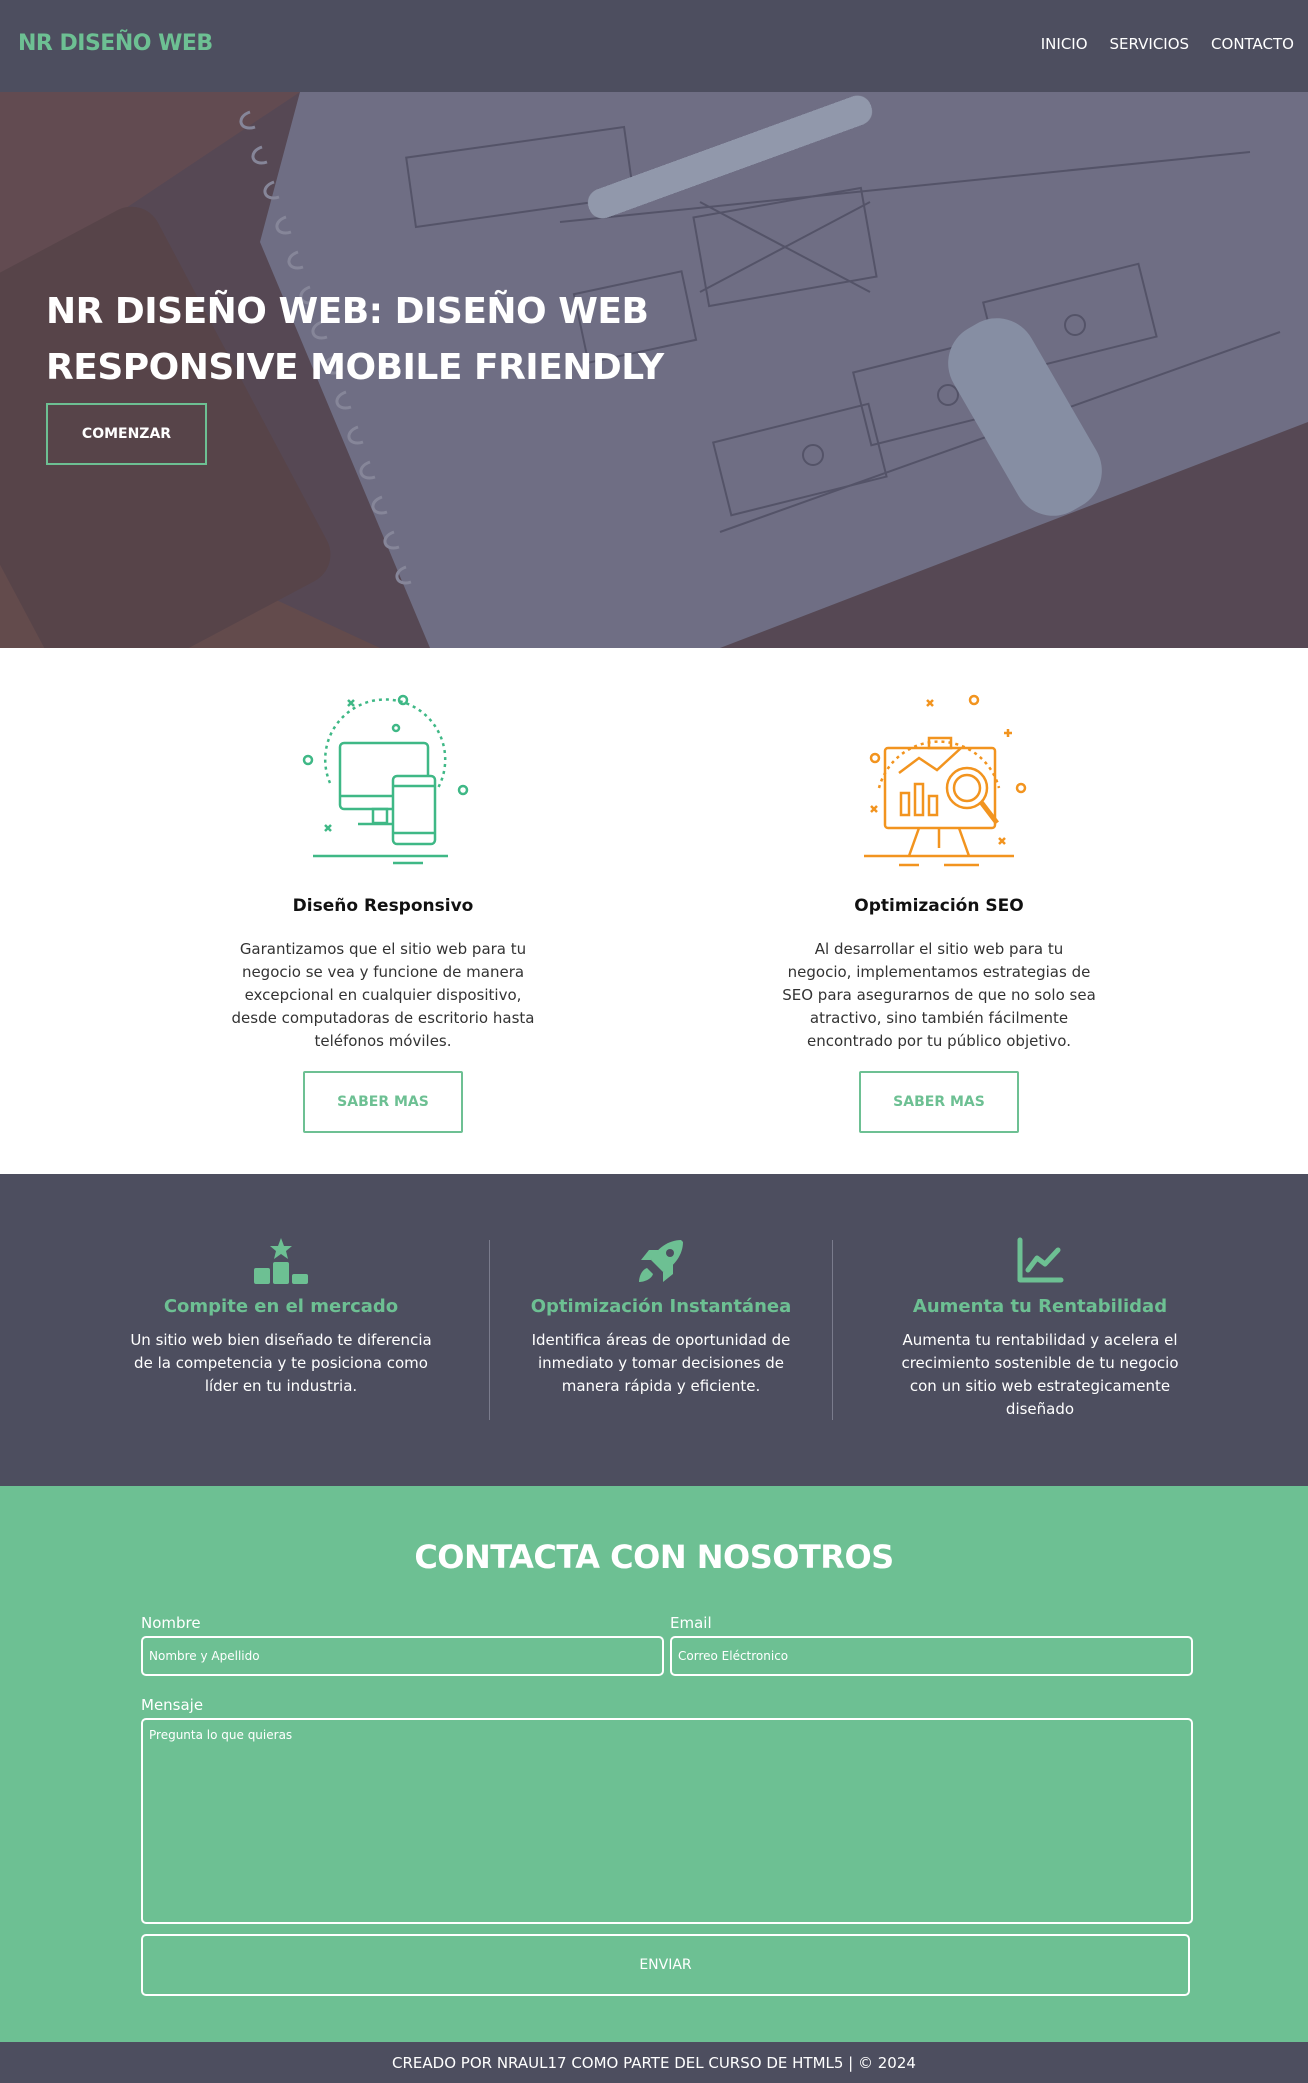 The width and height of the screenshot is (1308, 2083). Describe the element at coordinates (281, 1306) in the screenshot. I see `feature-title: Compite en el mercado` at that location.